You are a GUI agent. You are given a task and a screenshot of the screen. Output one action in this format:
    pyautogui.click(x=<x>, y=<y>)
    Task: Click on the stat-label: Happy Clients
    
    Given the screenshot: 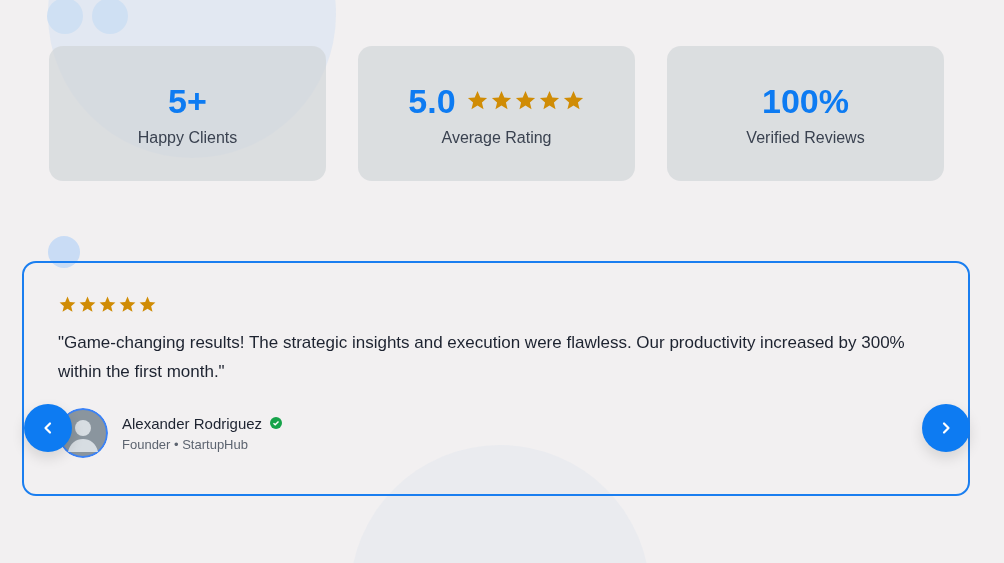 What is the action you would take?
    pyautogui.click(x=187, y=137)
    